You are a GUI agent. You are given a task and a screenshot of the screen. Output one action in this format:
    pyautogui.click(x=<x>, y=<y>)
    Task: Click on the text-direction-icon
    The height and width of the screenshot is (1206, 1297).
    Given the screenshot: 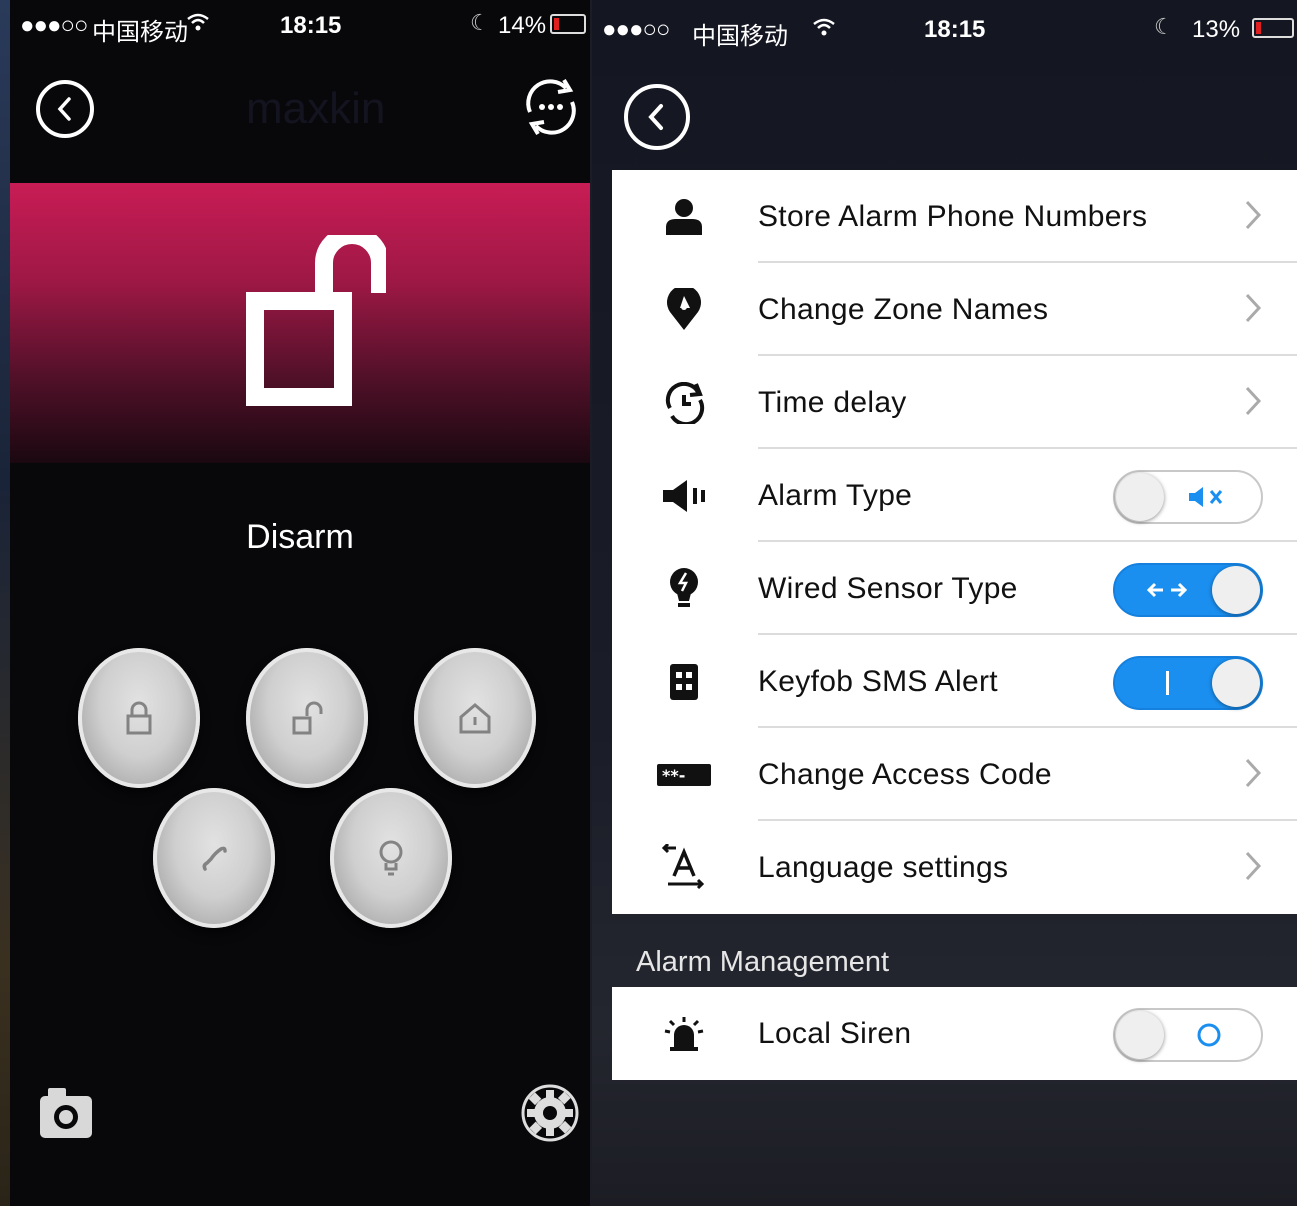 What is the action you would take?
    pyautogui.click(x=684, y=867)
    